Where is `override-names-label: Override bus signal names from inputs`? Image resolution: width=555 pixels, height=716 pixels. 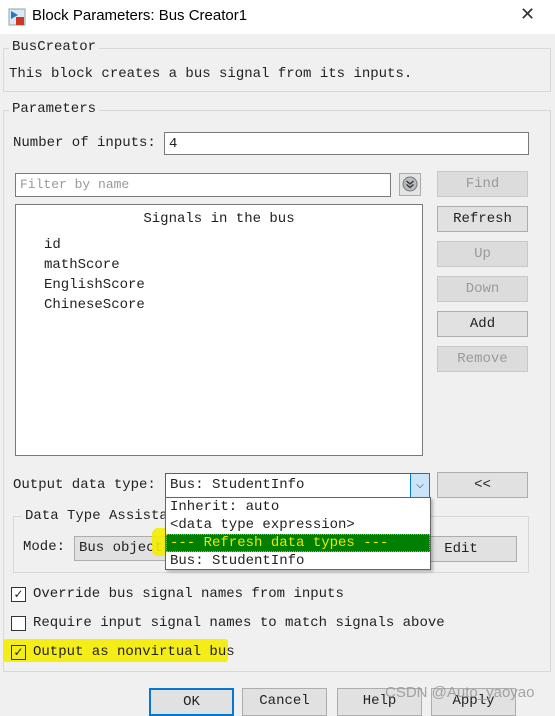 override-names-label: Override bus signal names from inputs is located at coordinates (188, 594).